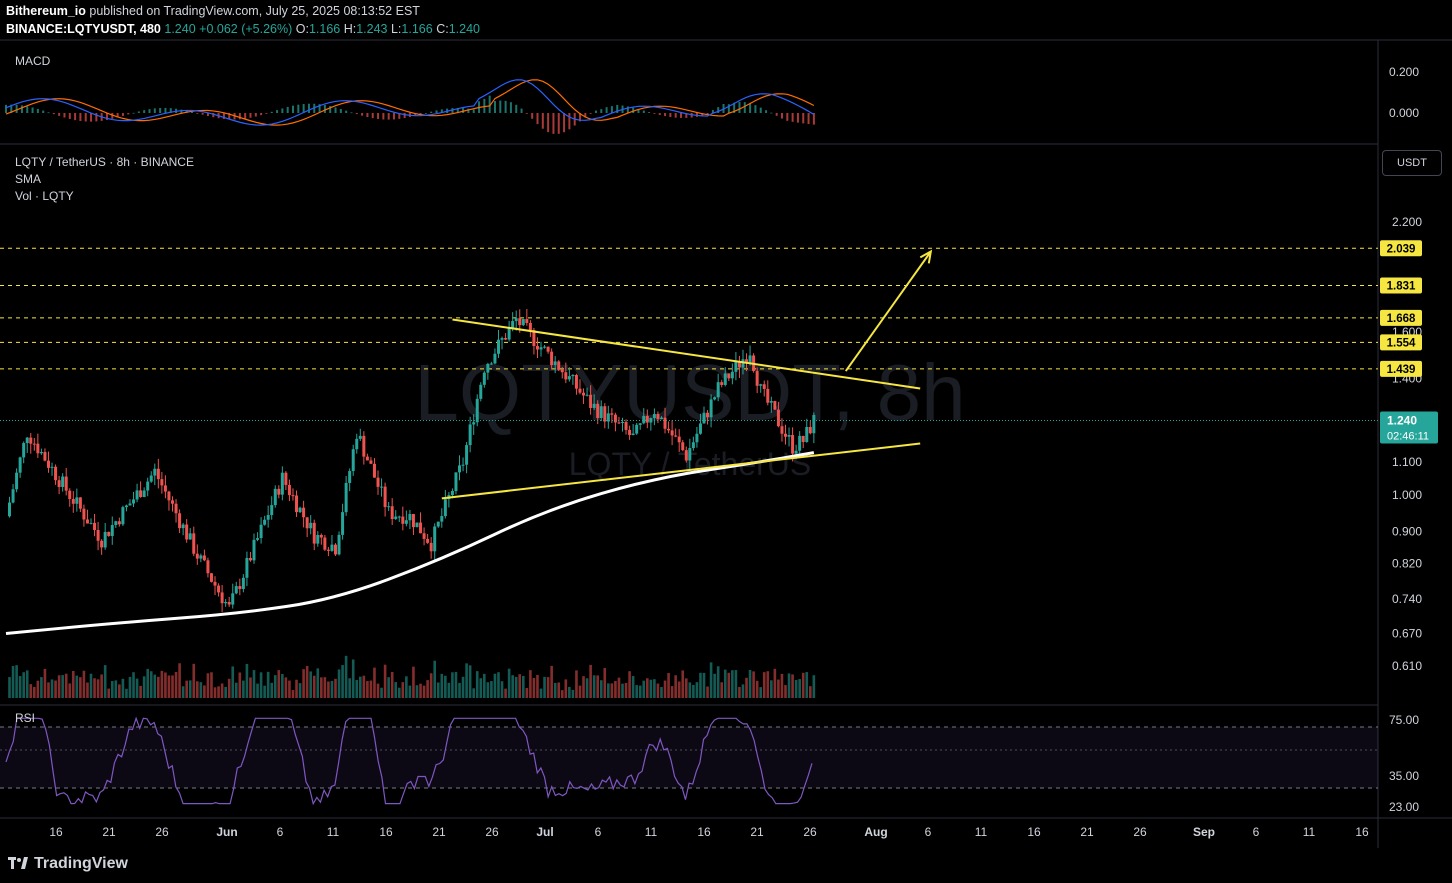 The image size is (1452, 883). Describe the element at coordinates (1404, 72) in the screenshot. I see `macd-tick-label: 0.200` at that location.